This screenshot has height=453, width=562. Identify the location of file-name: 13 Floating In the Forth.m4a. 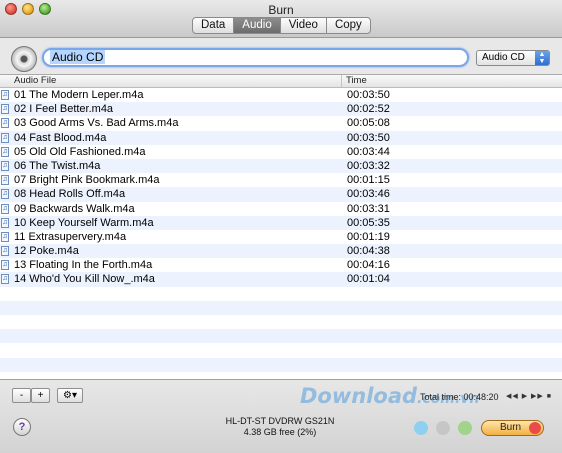
(83, 265).